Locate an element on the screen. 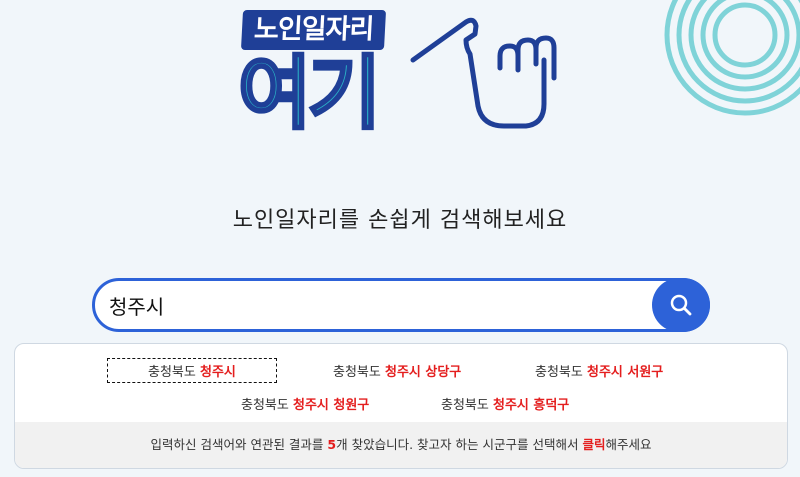 This screenshot has height=477, width=800. search-icon is located at coordinates (681, 305).